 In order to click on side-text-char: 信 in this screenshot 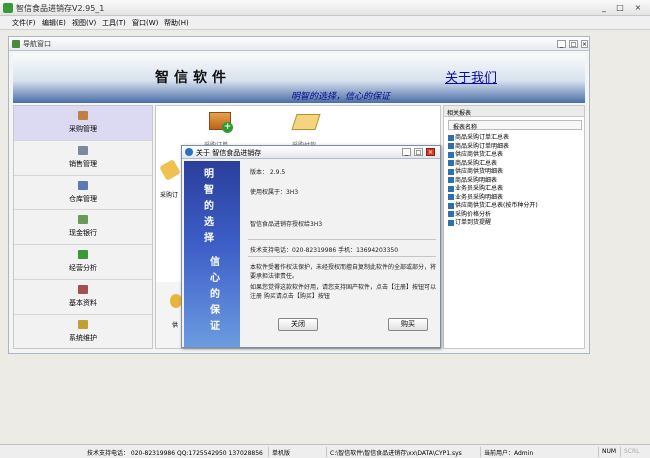, I will do `click(215, 262)`.